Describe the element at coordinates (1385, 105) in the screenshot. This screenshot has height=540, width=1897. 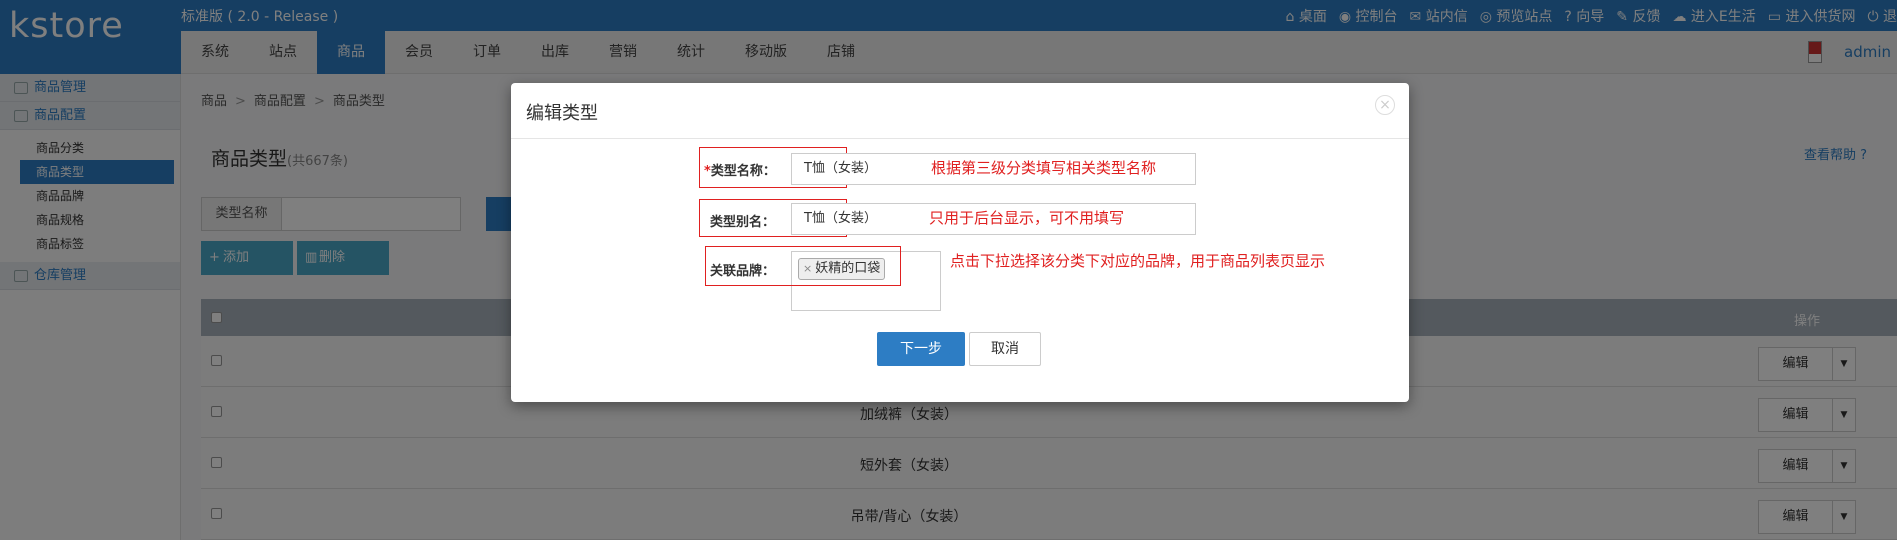
I see `close-icon: ×` at that location.